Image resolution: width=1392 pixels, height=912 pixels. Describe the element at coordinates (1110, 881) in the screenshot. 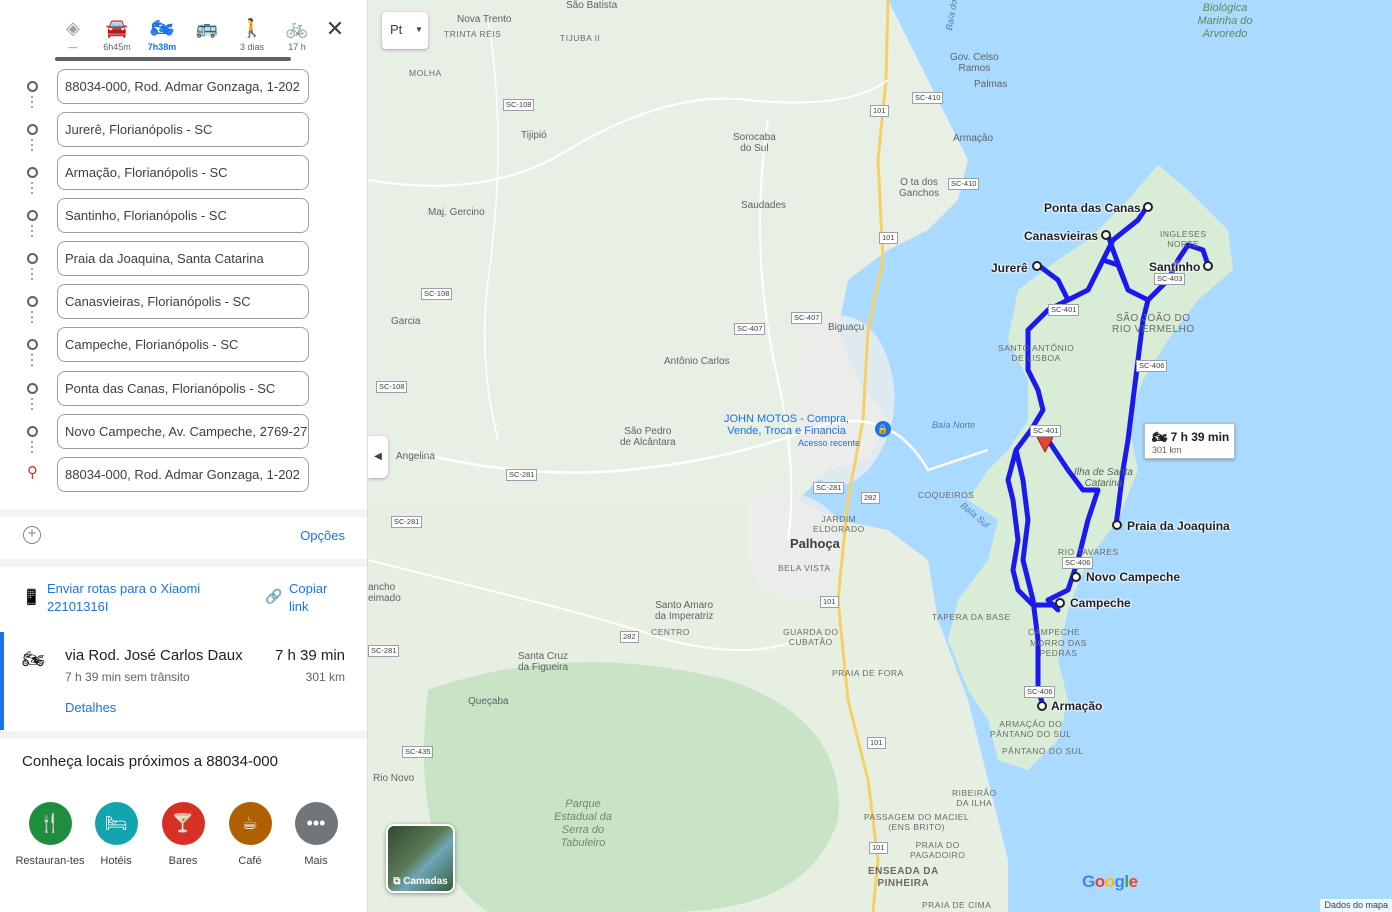

I see `google-logo: Google` at that location.